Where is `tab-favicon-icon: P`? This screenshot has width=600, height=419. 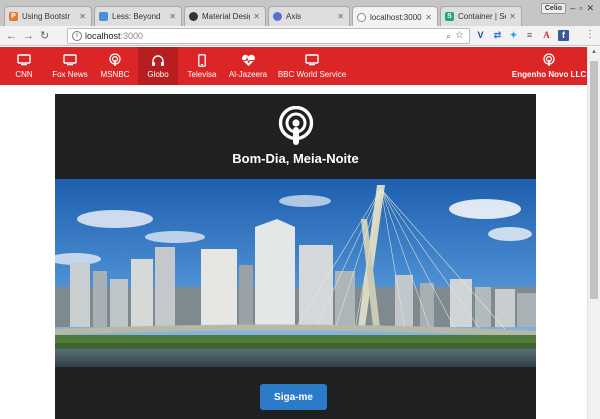
tab-favicon-icon: P is located at coordinates (13, 16).